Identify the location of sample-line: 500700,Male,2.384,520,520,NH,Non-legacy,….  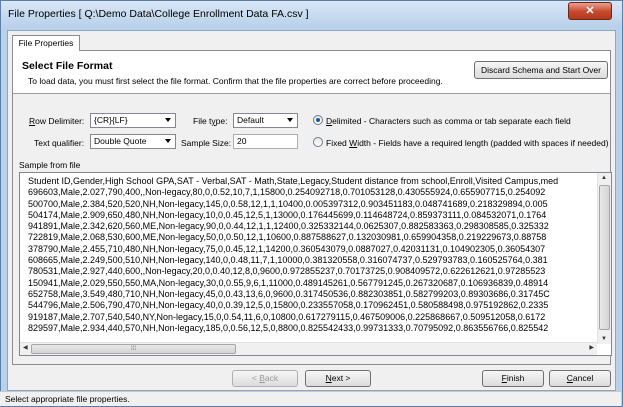
(288, 203).